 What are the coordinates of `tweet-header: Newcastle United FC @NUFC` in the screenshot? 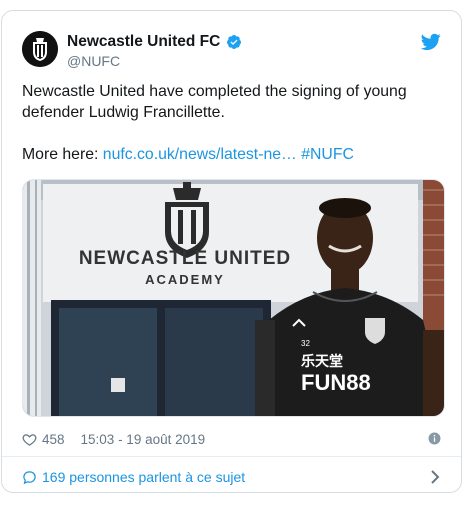 It's located at (231, 54).